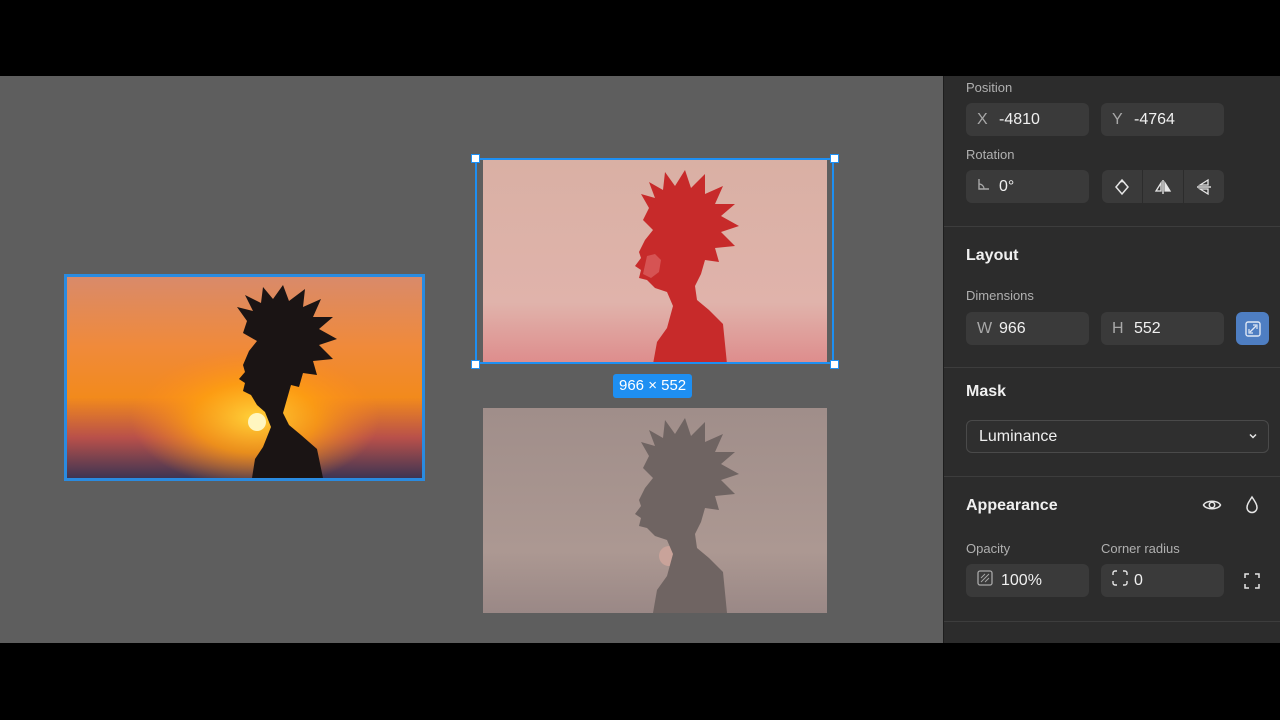 This screenshot has height=720, width=1280. Describe the element at coordinates (1018, 436) in the screenshot. I see `mask-mode-value: Luminance` at that location.